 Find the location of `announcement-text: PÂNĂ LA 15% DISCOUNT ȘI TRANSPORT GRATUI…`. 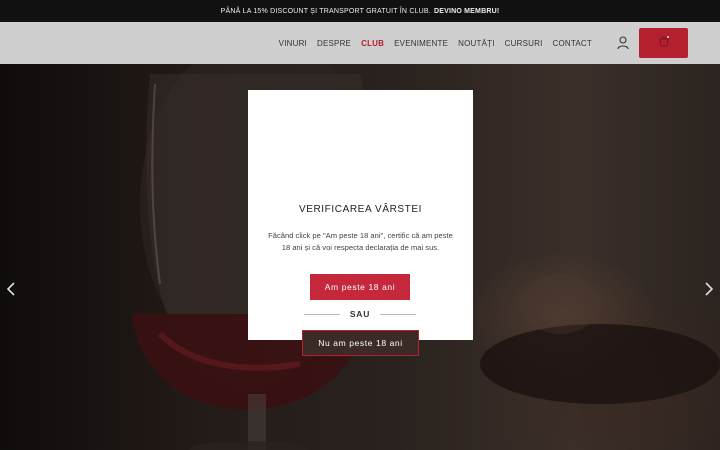

announcement-text: PÂNĂ LA 15% DISCOUNT ȘI TRANSPORT GRATUI… is located at coordinates (325, 11).